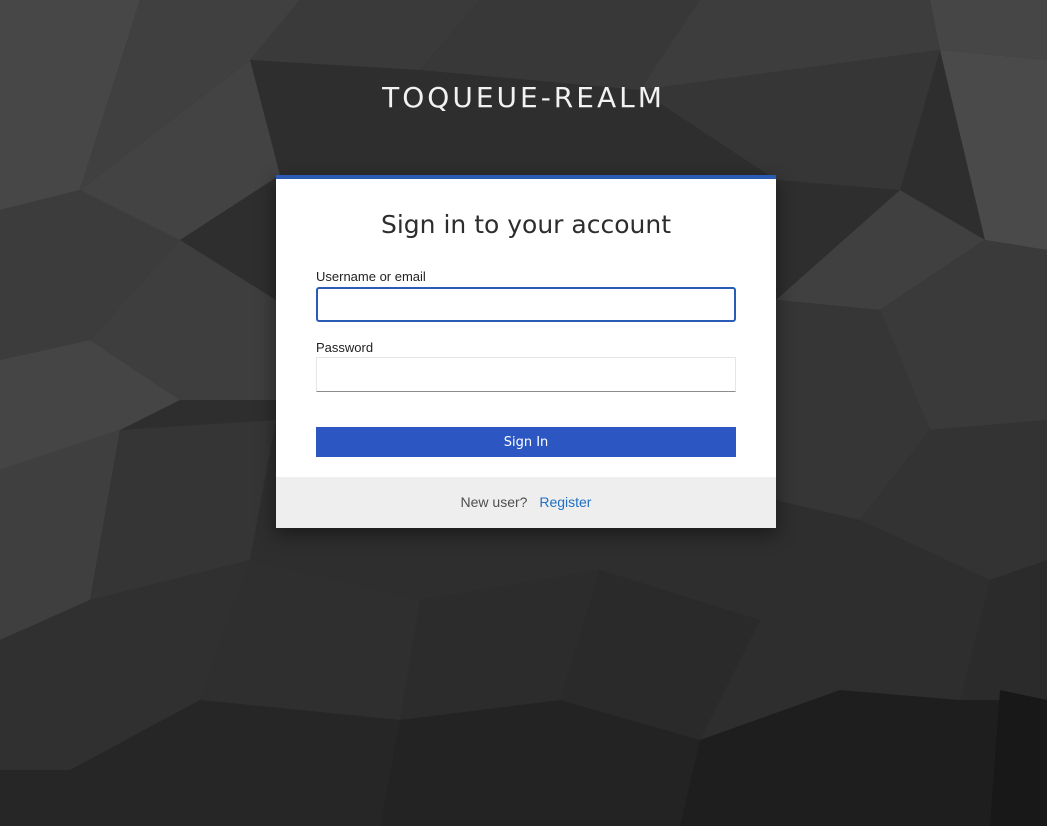 Image resolution: width=1047 pixels, height=826 pixels. Describe the element at coordinates (526, 304) in the screenshot. I see `username-input` at that location.